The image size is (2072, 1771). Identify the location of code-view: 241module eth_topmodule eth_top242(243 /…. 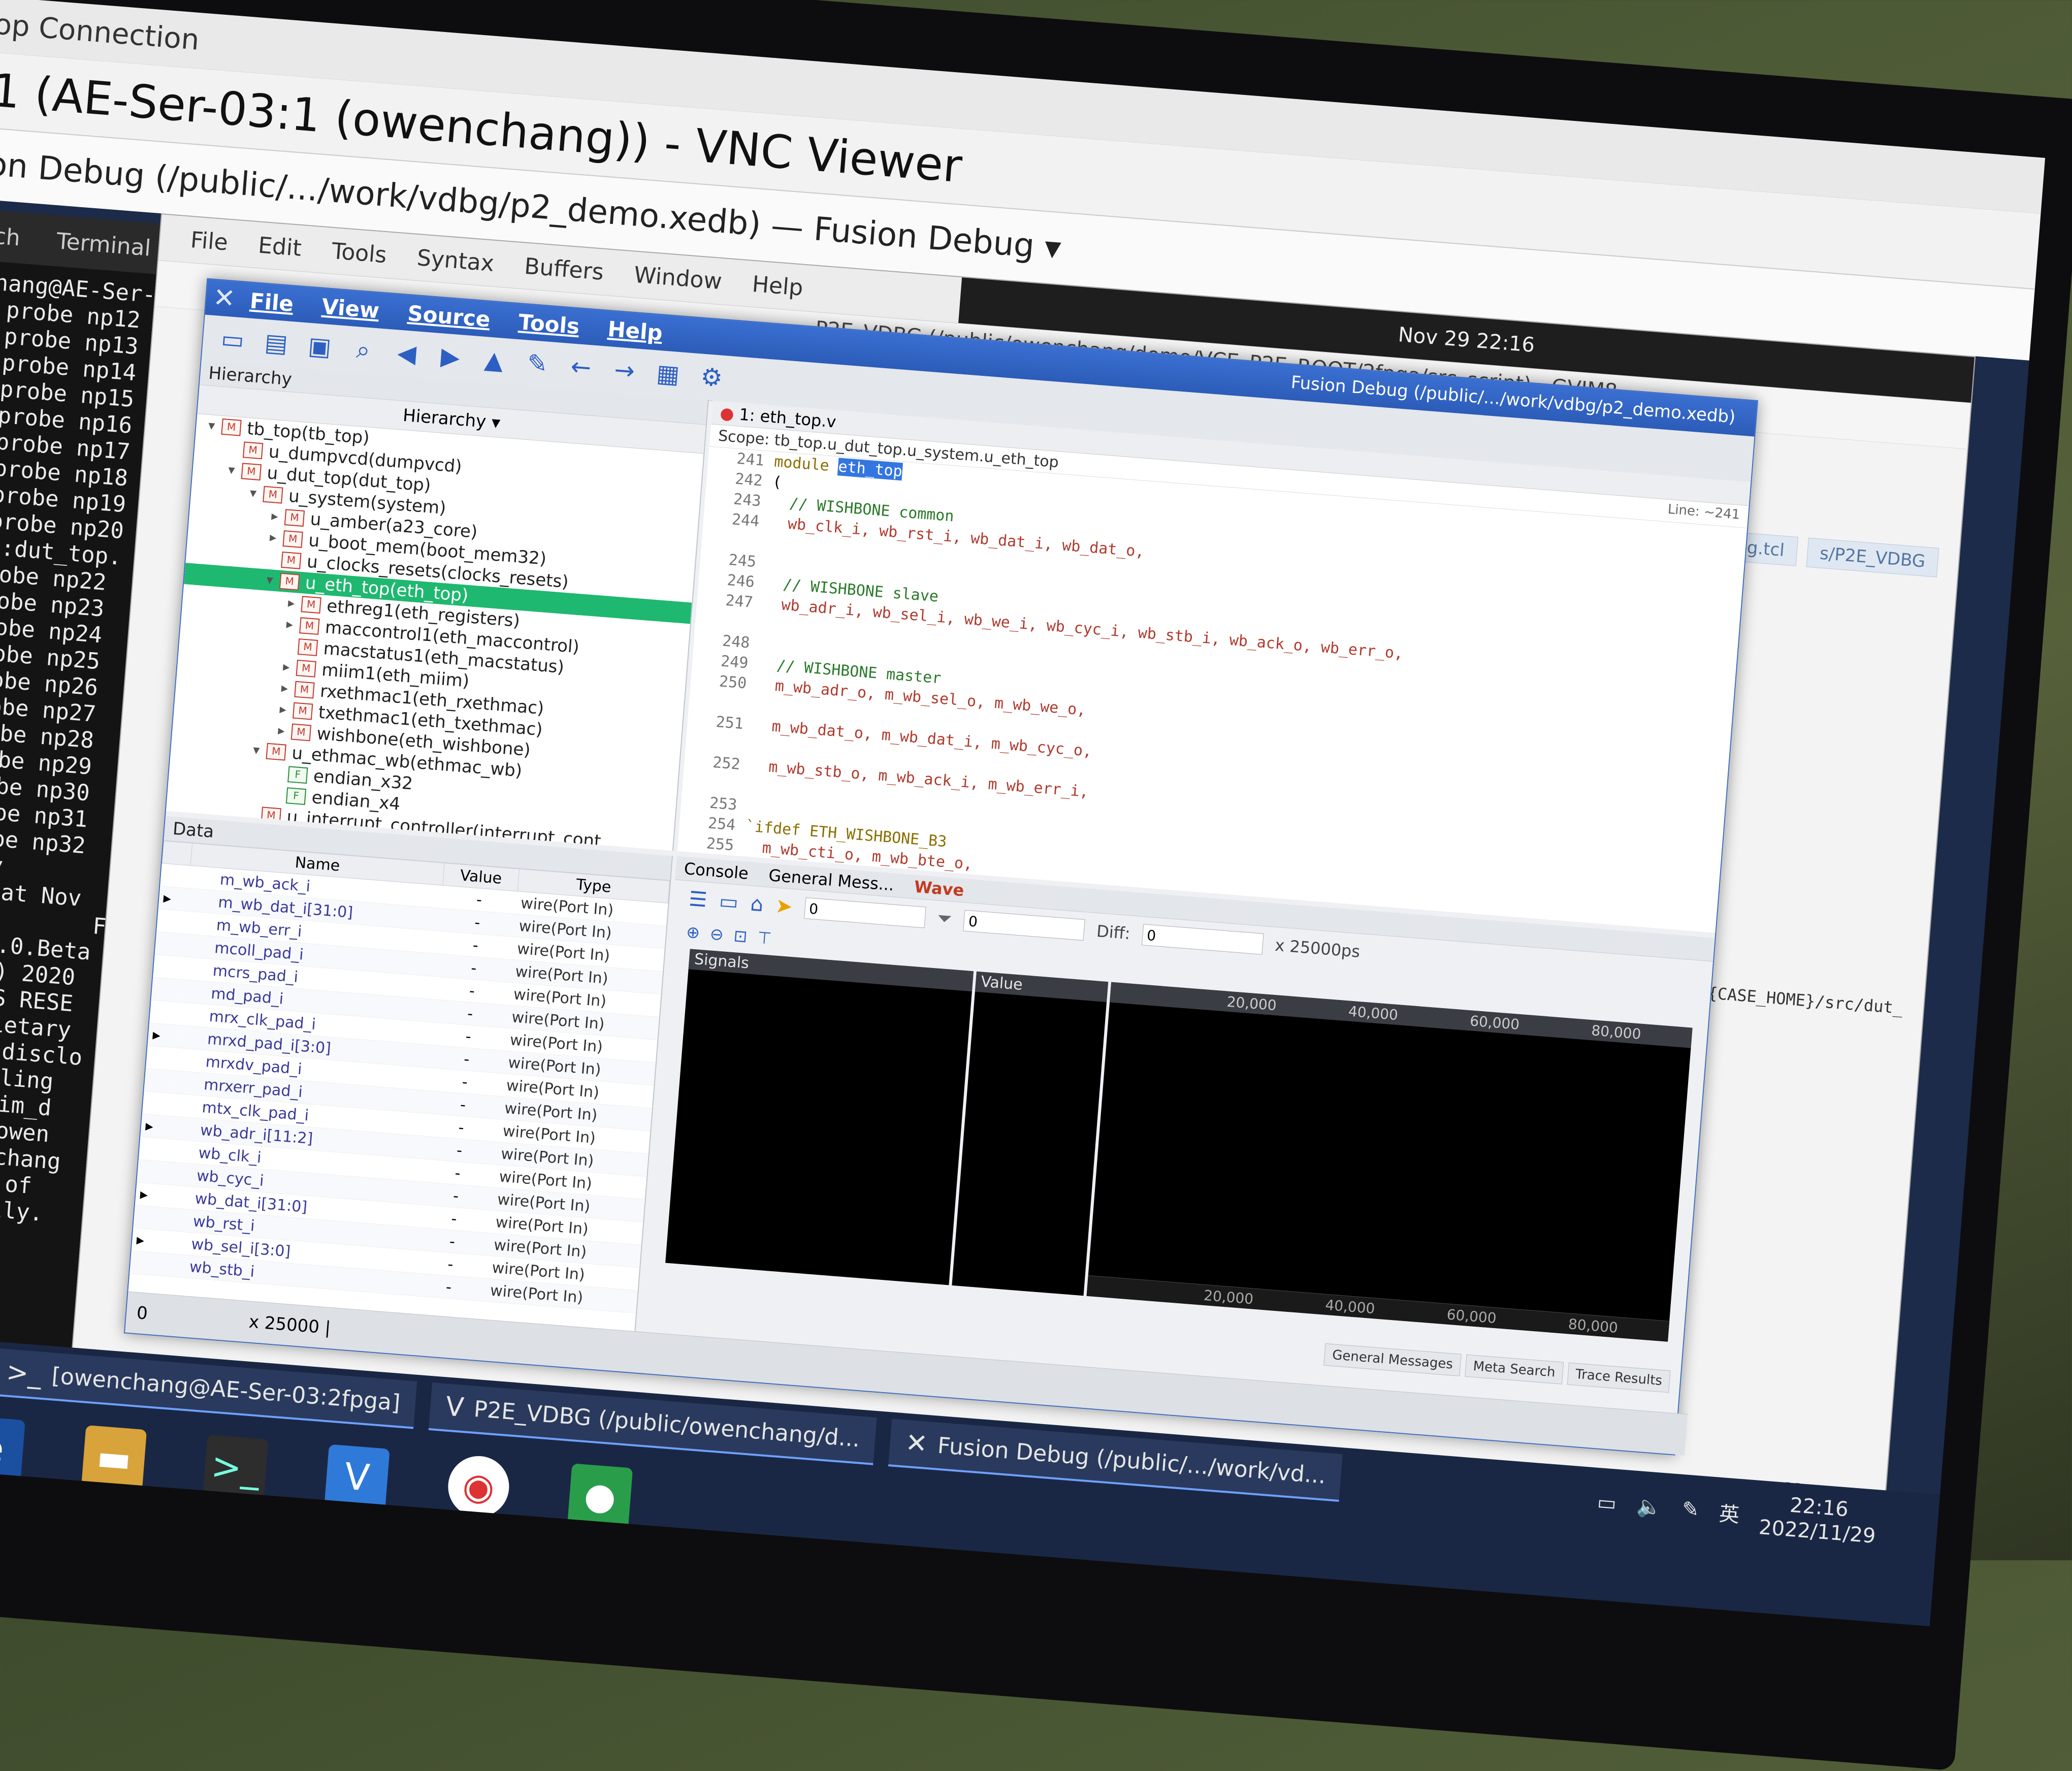
(1212, 689).